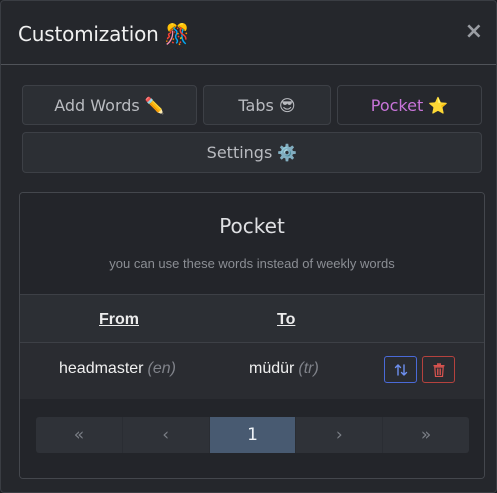 The image size is (497, 493). Describe the element at coordinates (267, 105) in the screenshot. I see `tab-tabs: Tabs 😎` at that location.